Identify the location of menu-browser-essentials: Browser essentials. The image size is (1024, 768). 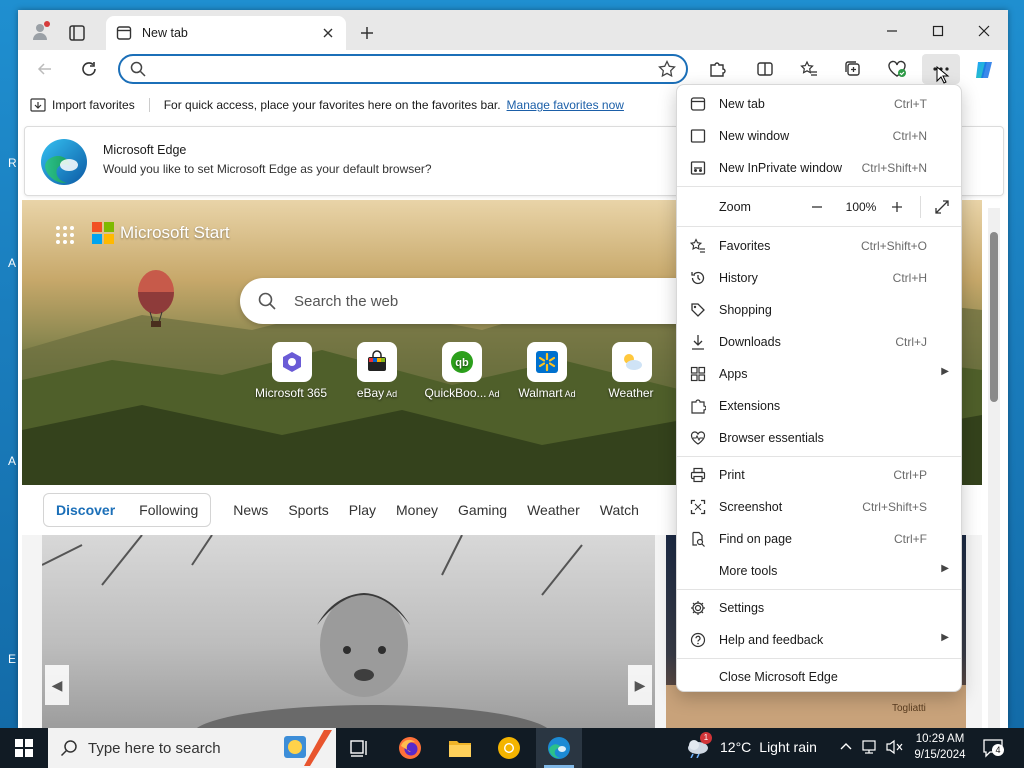
(819, 438).